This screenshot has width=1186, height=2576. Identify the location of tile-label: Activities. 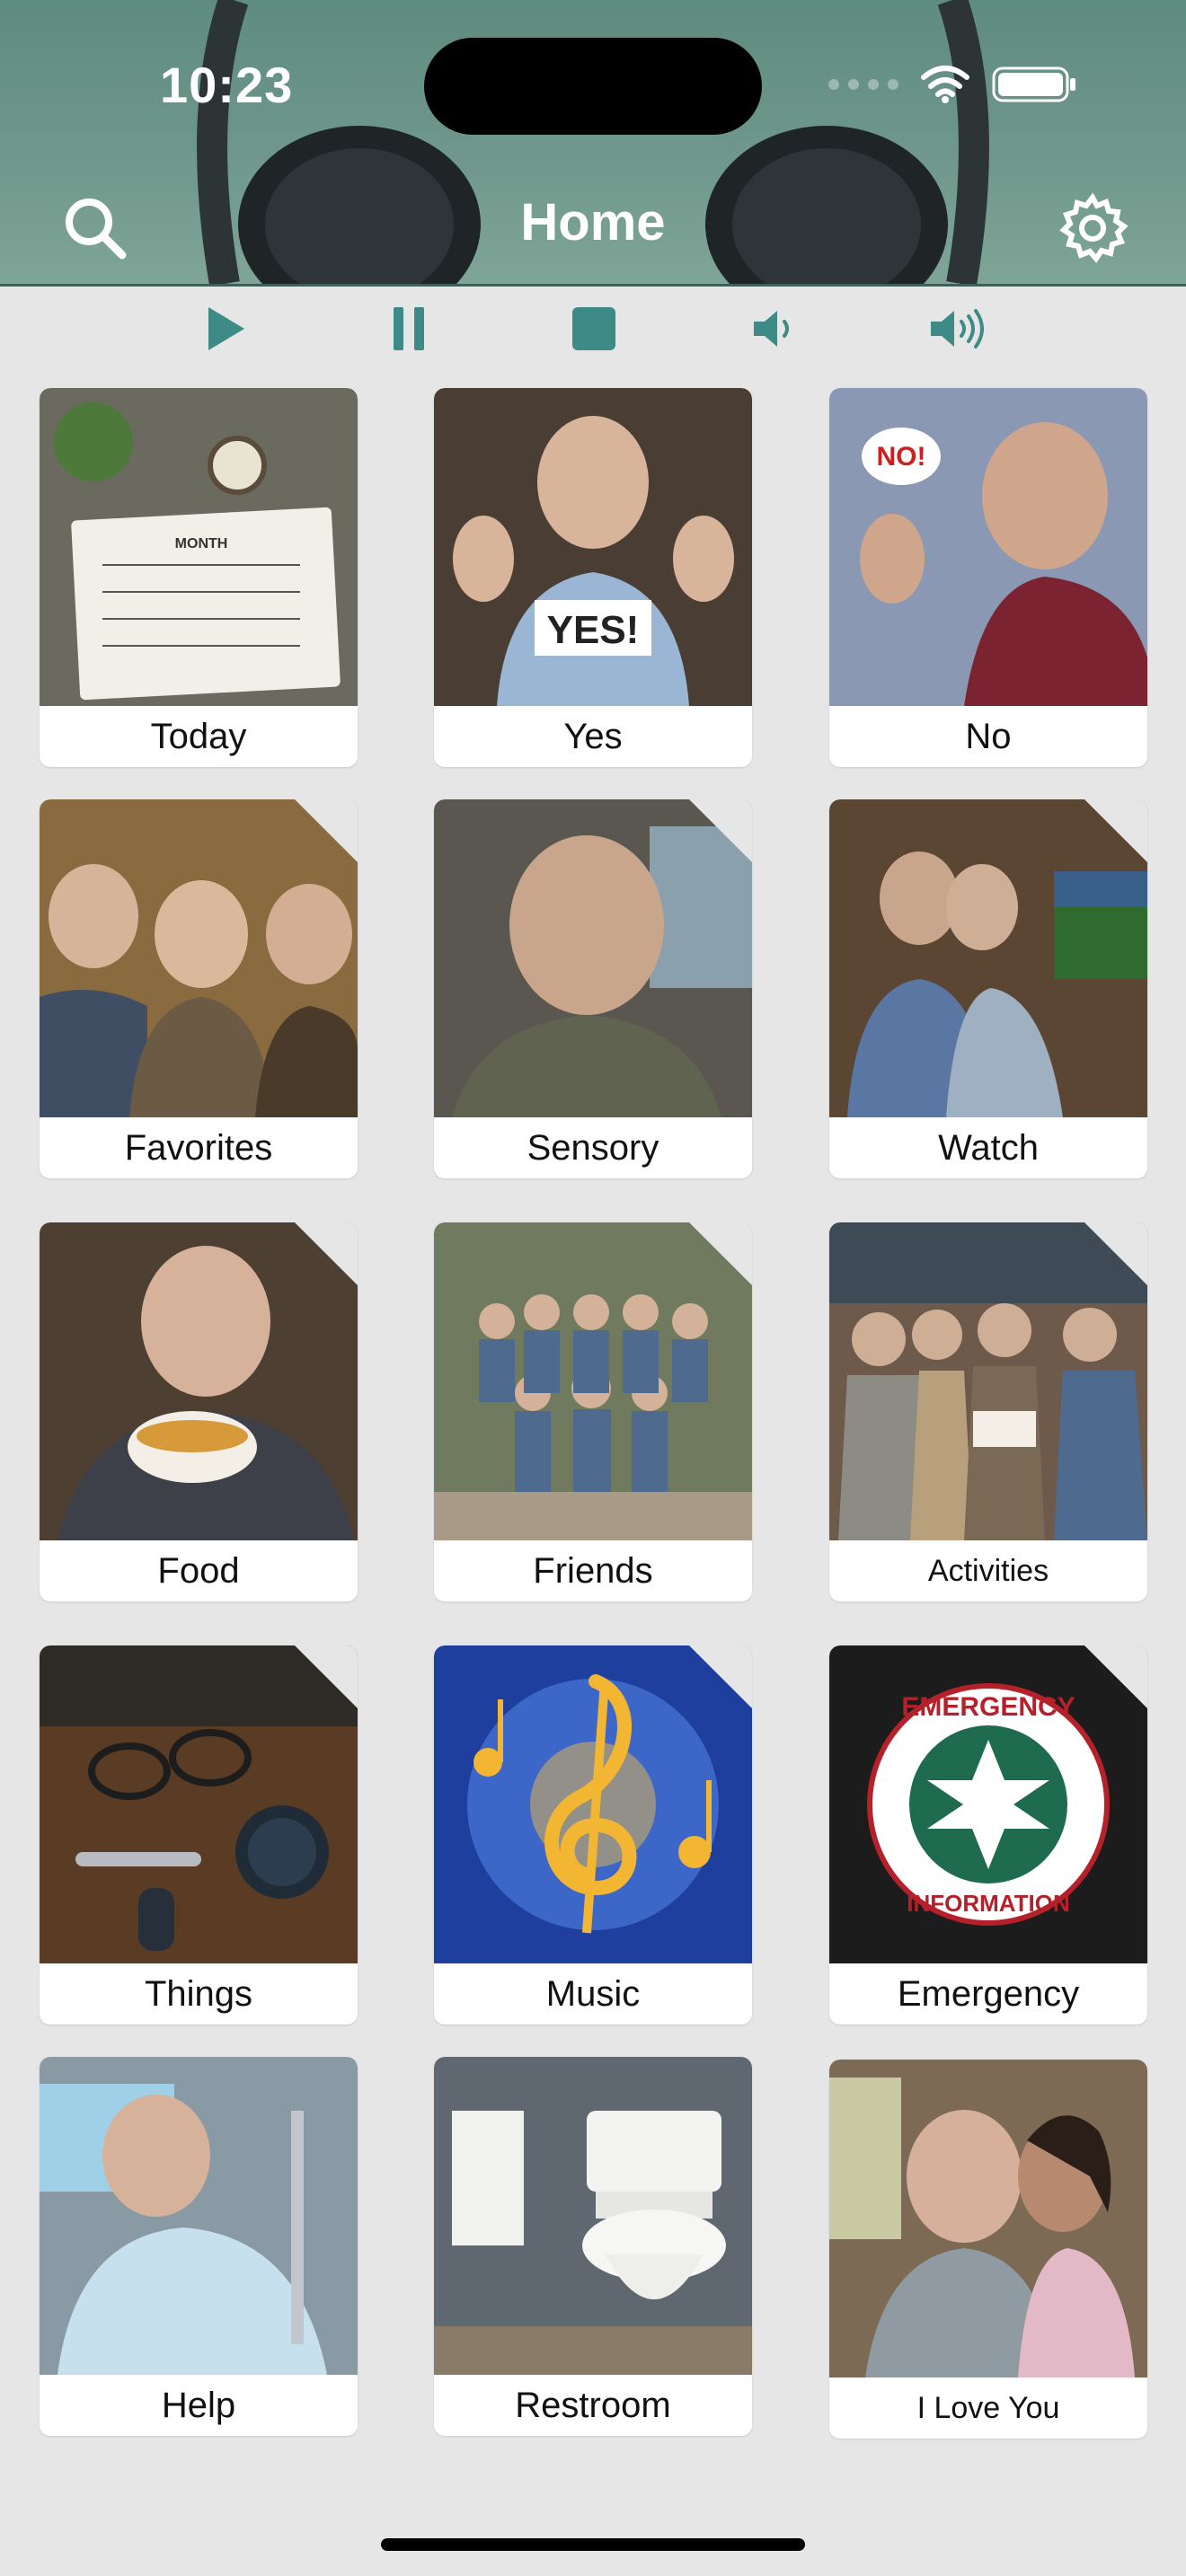
(988, 1570).